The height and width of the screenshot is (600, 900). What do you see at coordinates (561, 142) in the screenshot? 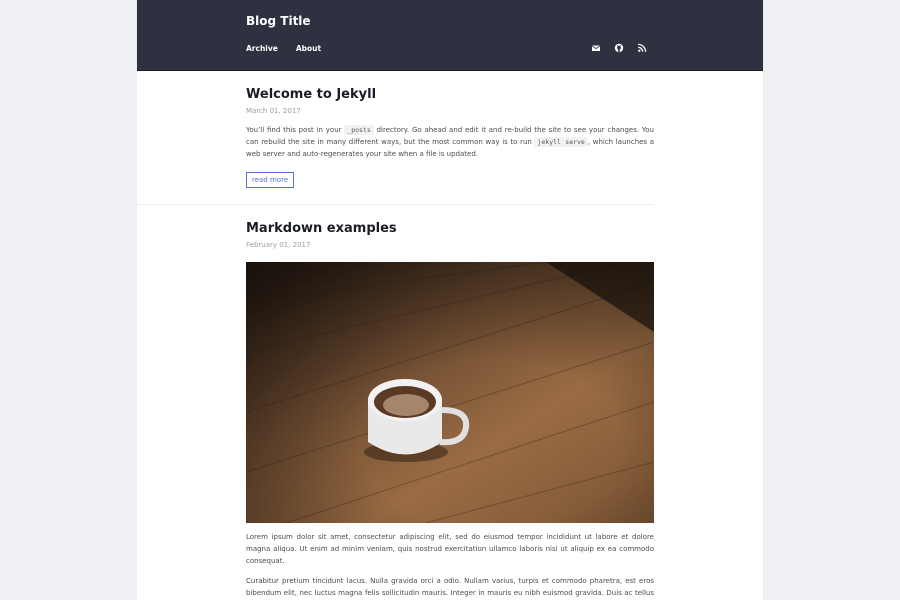
I see `inline-code-jekyll-serve: jekyll serve` at bounding box center [561, 142].